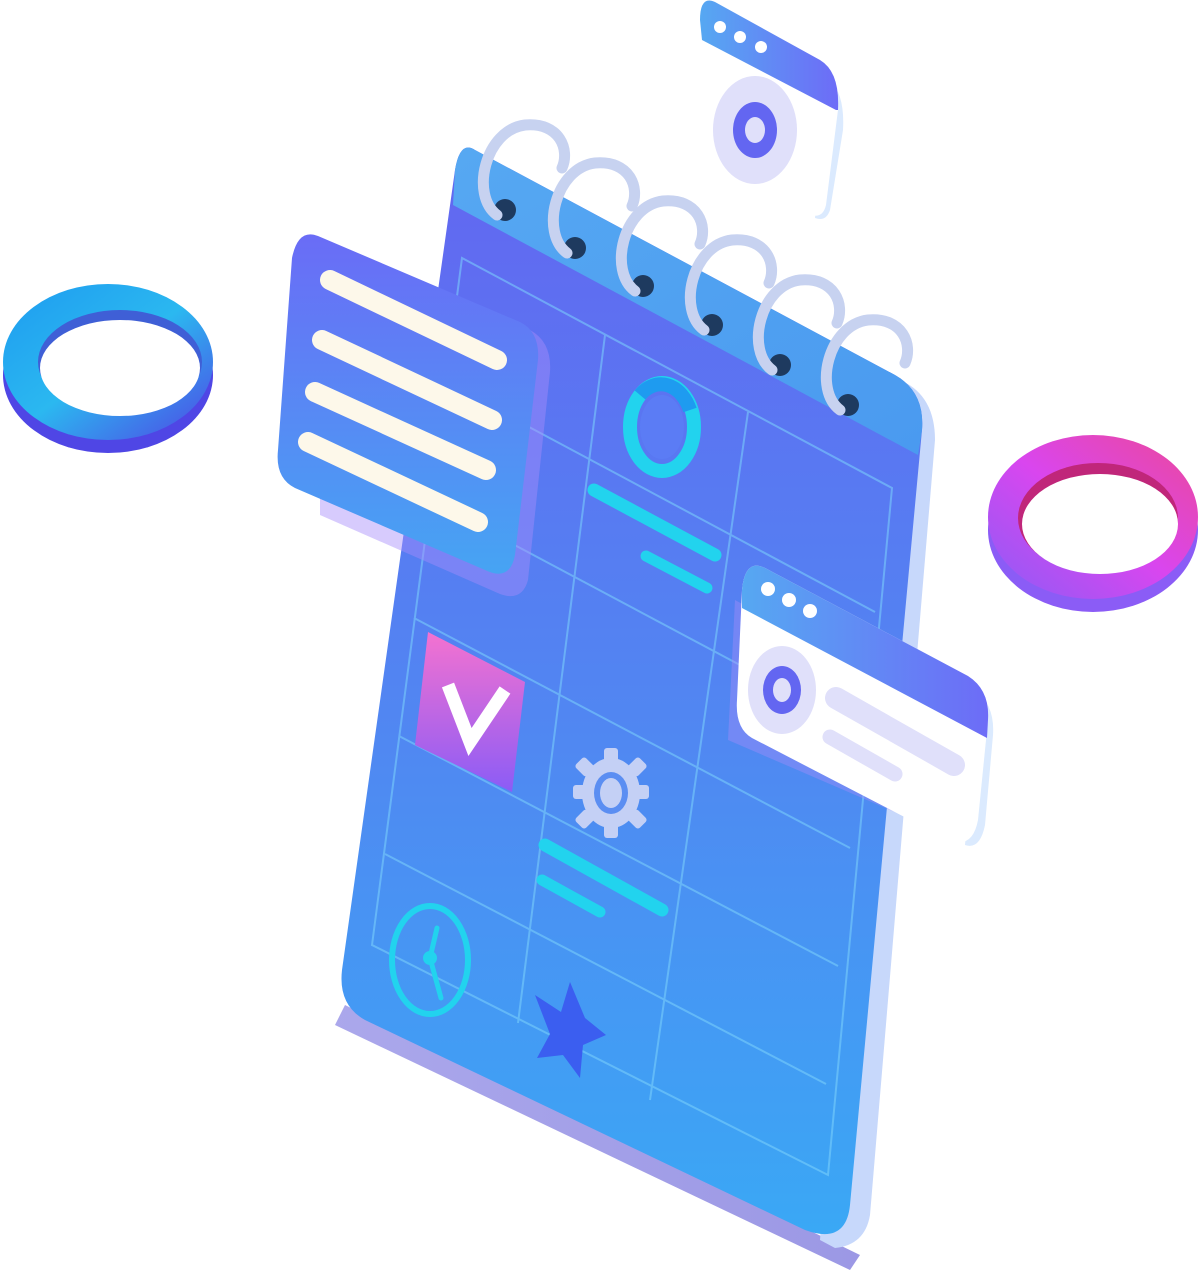  Describe the element at coordinates (772, 109) in the screenshot. I see `browser-window-icon` at that location.